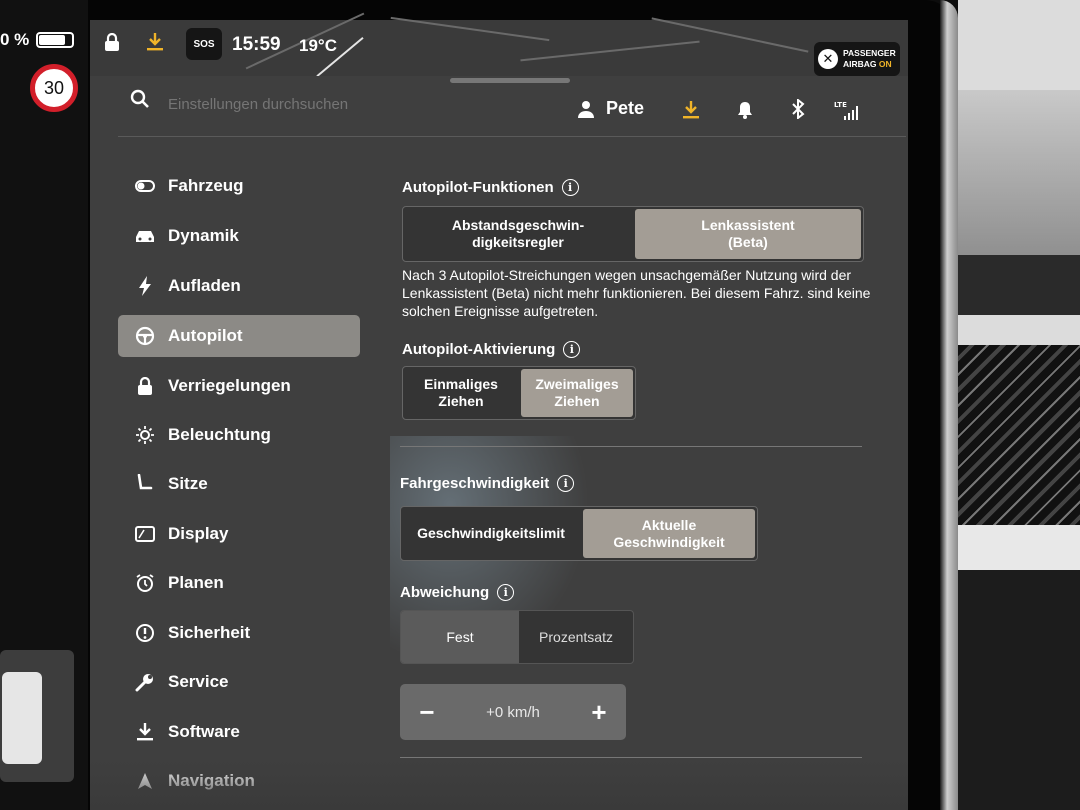 This screenshot has width=1080, height=810. I want to click on display-icon, so click(145, 534).